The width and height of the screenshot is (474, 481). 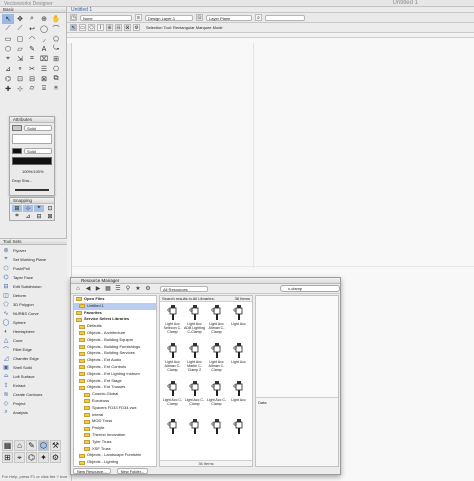 What do you see at coordinates (184, 288) in the screenshot?
I see `resource-type-select: All Resources` at bounding box center [184, 288].